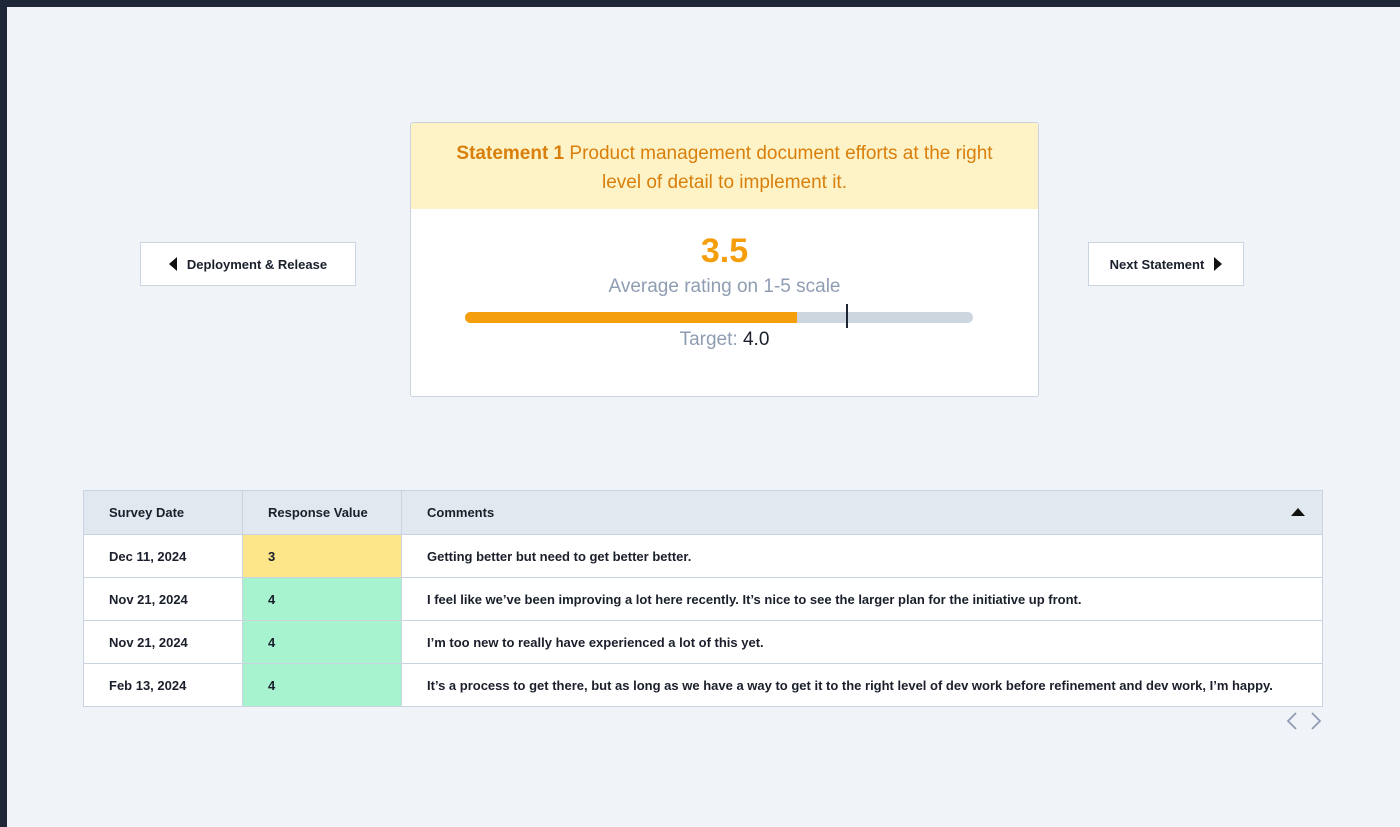 The height and width of the screenshot is (827, 1400). I want to click on table-pagination, so click(1304, 721).